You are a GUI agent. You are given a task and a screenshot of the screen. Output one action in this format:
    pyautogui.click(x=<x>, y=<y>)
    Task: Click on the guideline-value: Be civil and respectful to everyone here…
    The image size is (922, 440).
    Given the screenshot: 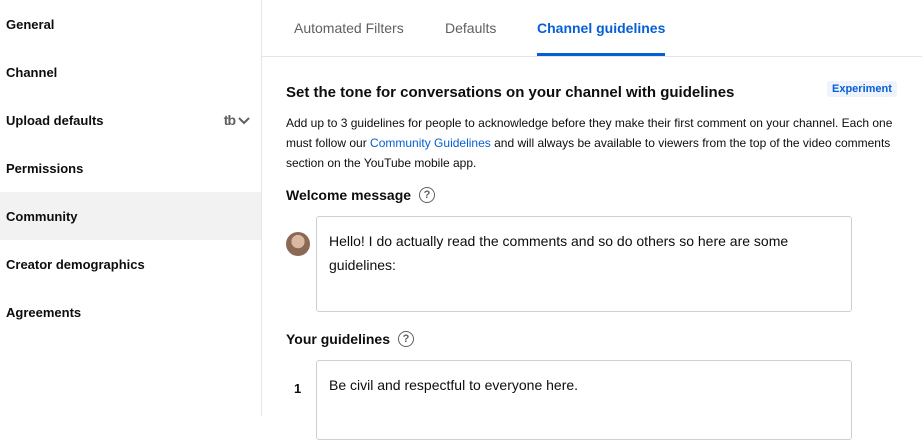 What is the action you would take?
    pyautogui.click(x=454, y=385)
    